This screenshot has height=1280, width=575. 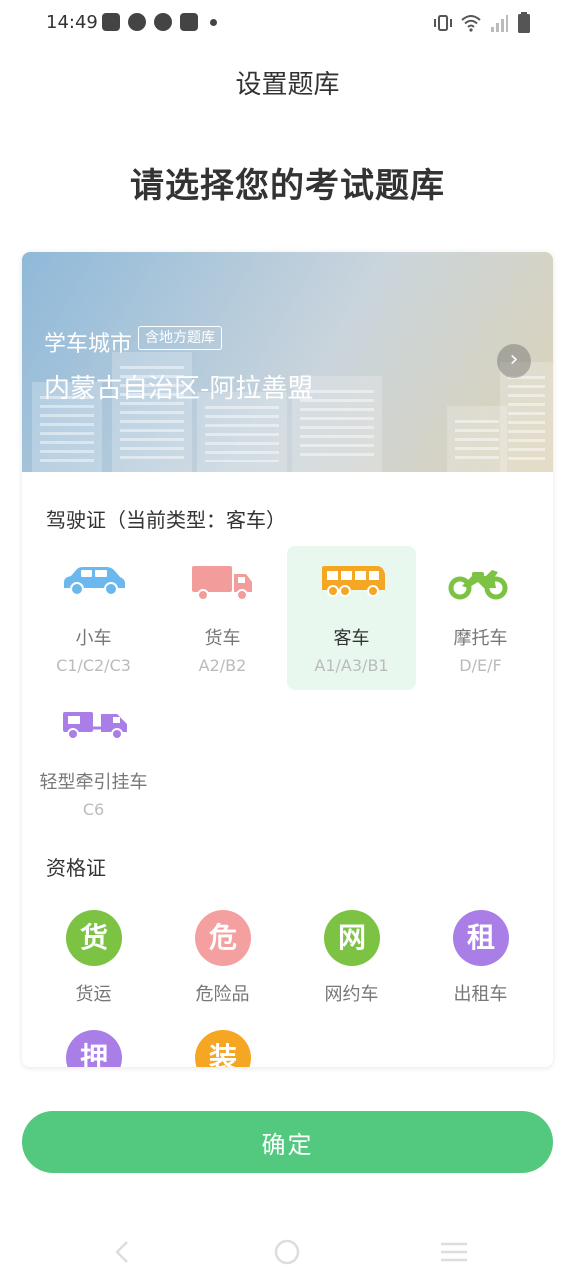 I want to click on certificate-option-loading: 装, so click(x=222, y=1048).